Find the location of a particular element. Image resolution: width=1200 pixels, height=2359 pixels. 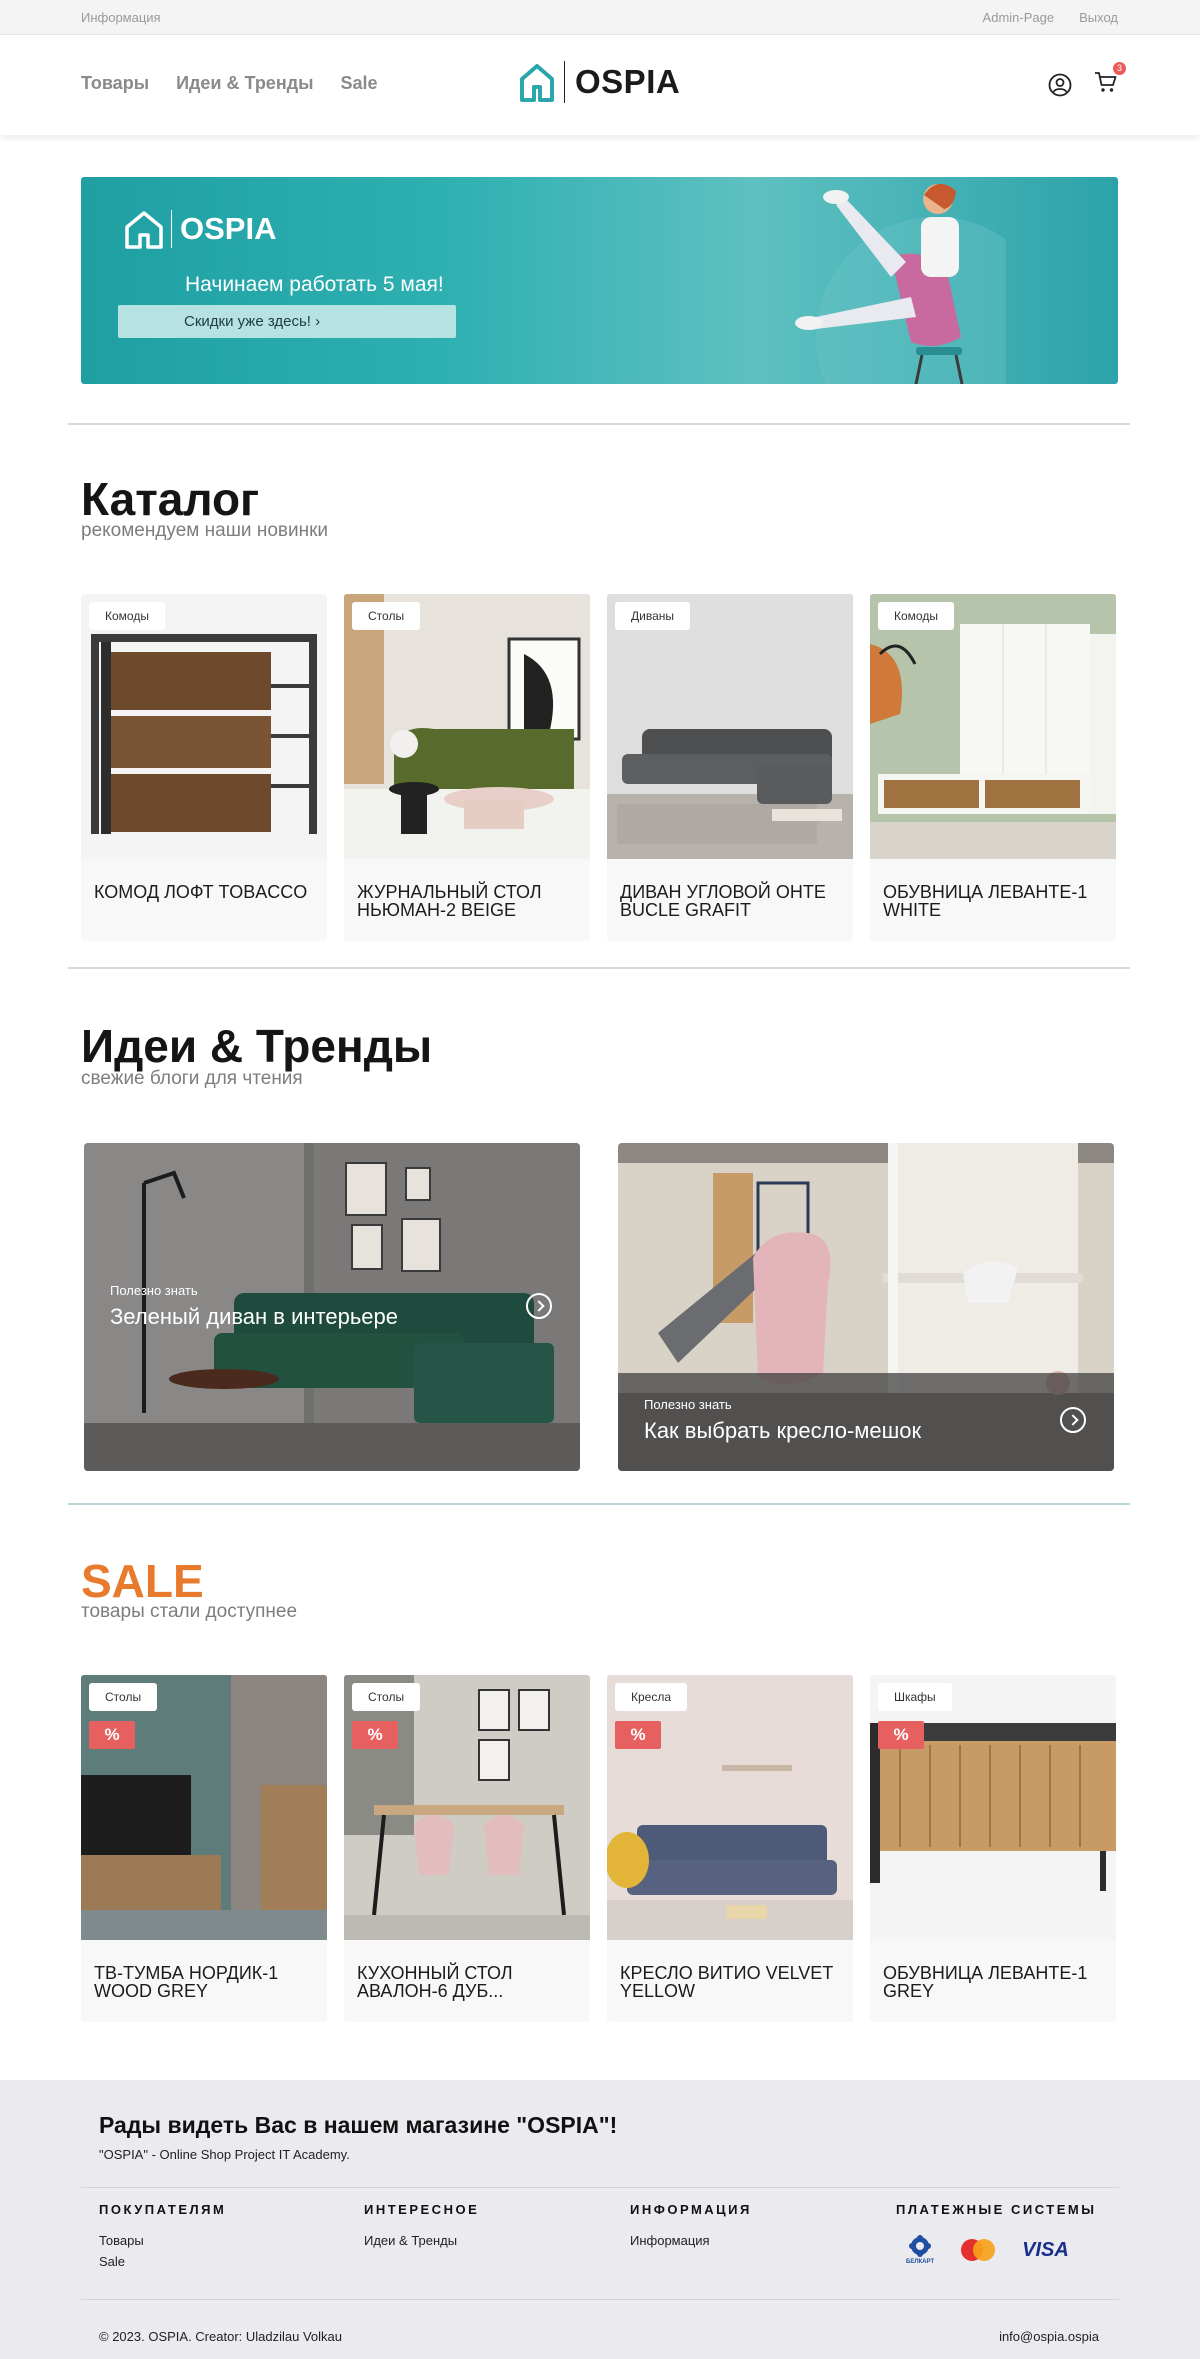

sale-product-card: Шкафы % ОБУВНИЦА ЛЕВАНТЕ-1 GREY is located at coordinates (993, 1848).